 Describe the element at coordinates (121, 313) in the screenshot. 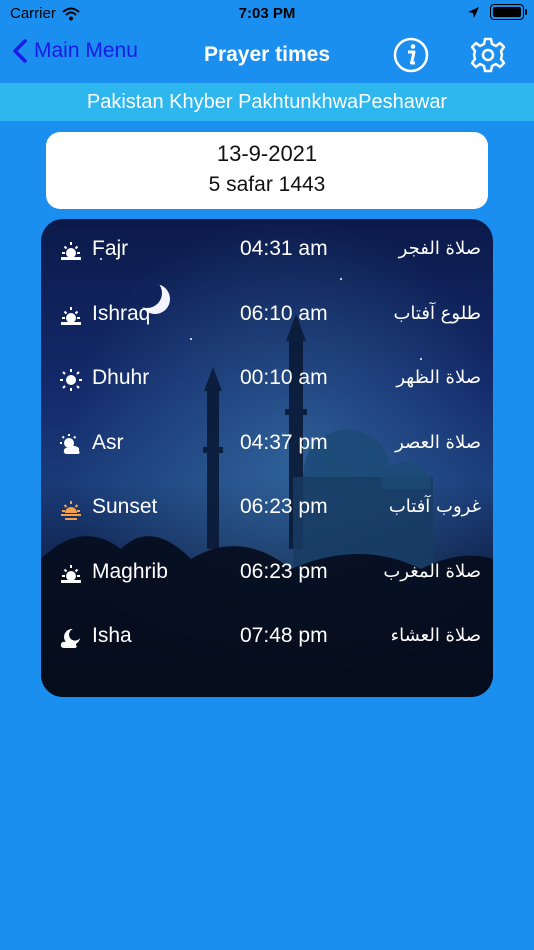

I see `prayer-name: Ishraq` at that location.